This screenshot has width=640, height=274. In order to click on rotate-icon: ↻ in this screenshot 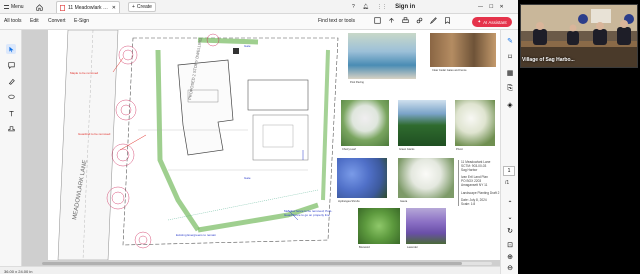, I will do `click(510, 231)`.